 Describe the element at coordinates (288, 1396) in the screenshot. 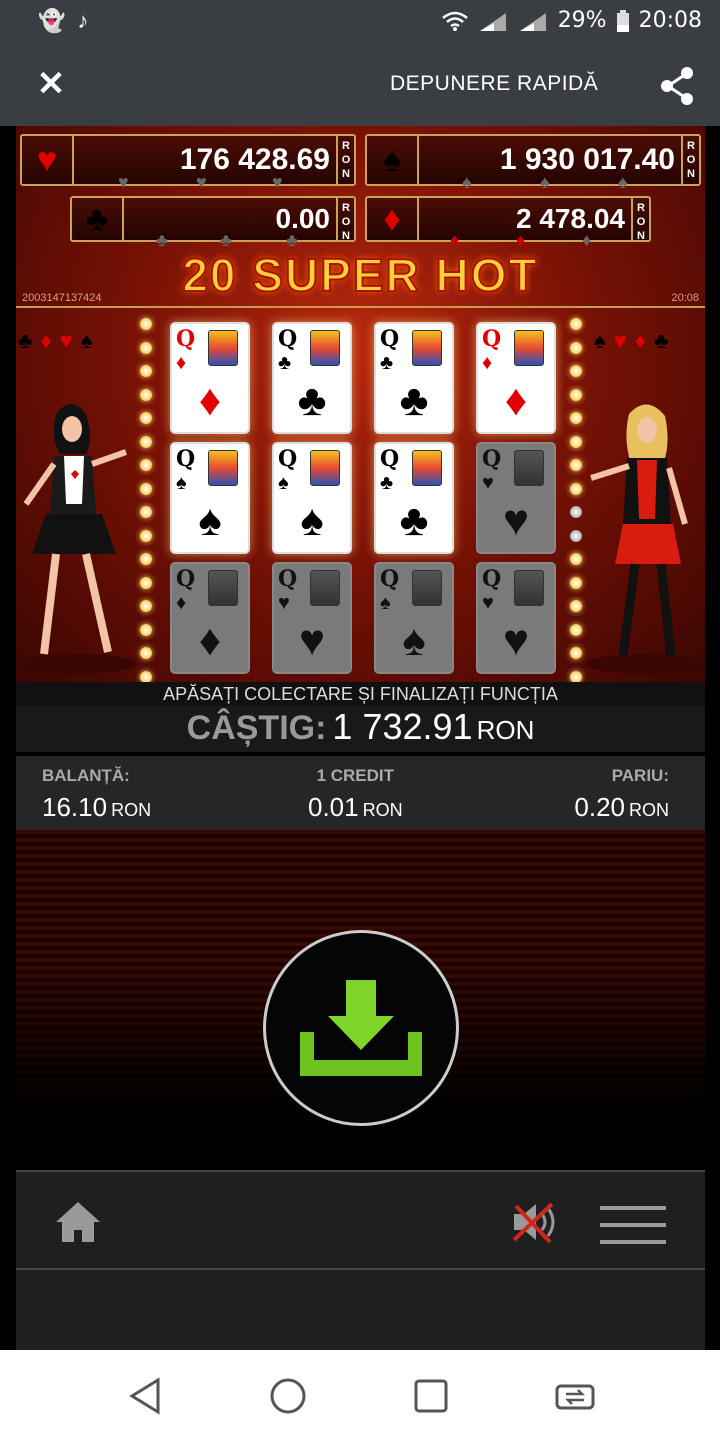

I see `home-nav-button` at that location.